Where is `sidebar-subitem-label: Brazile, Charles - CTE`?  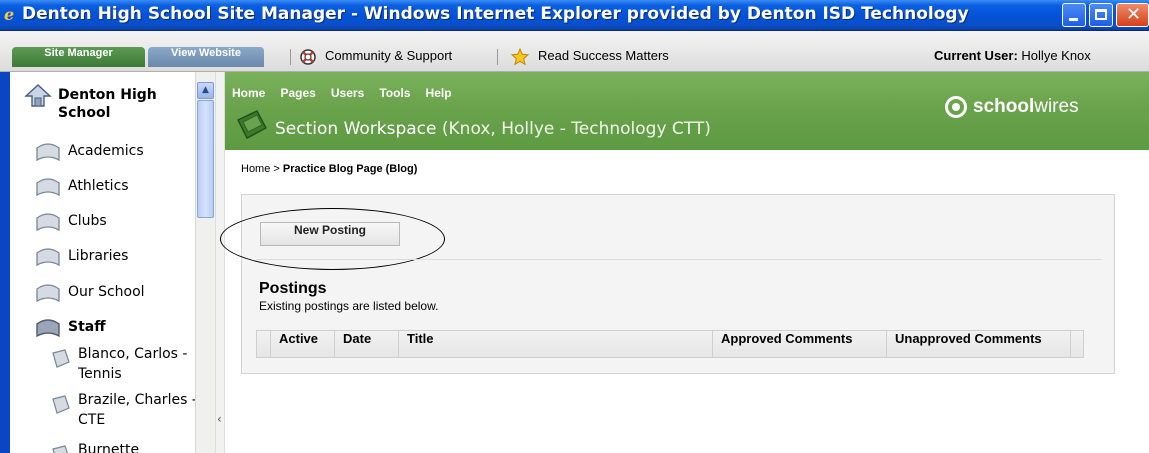
sidebar-subitem-label: Brazile, Charles - CTE is located at coordinates (137, 410).